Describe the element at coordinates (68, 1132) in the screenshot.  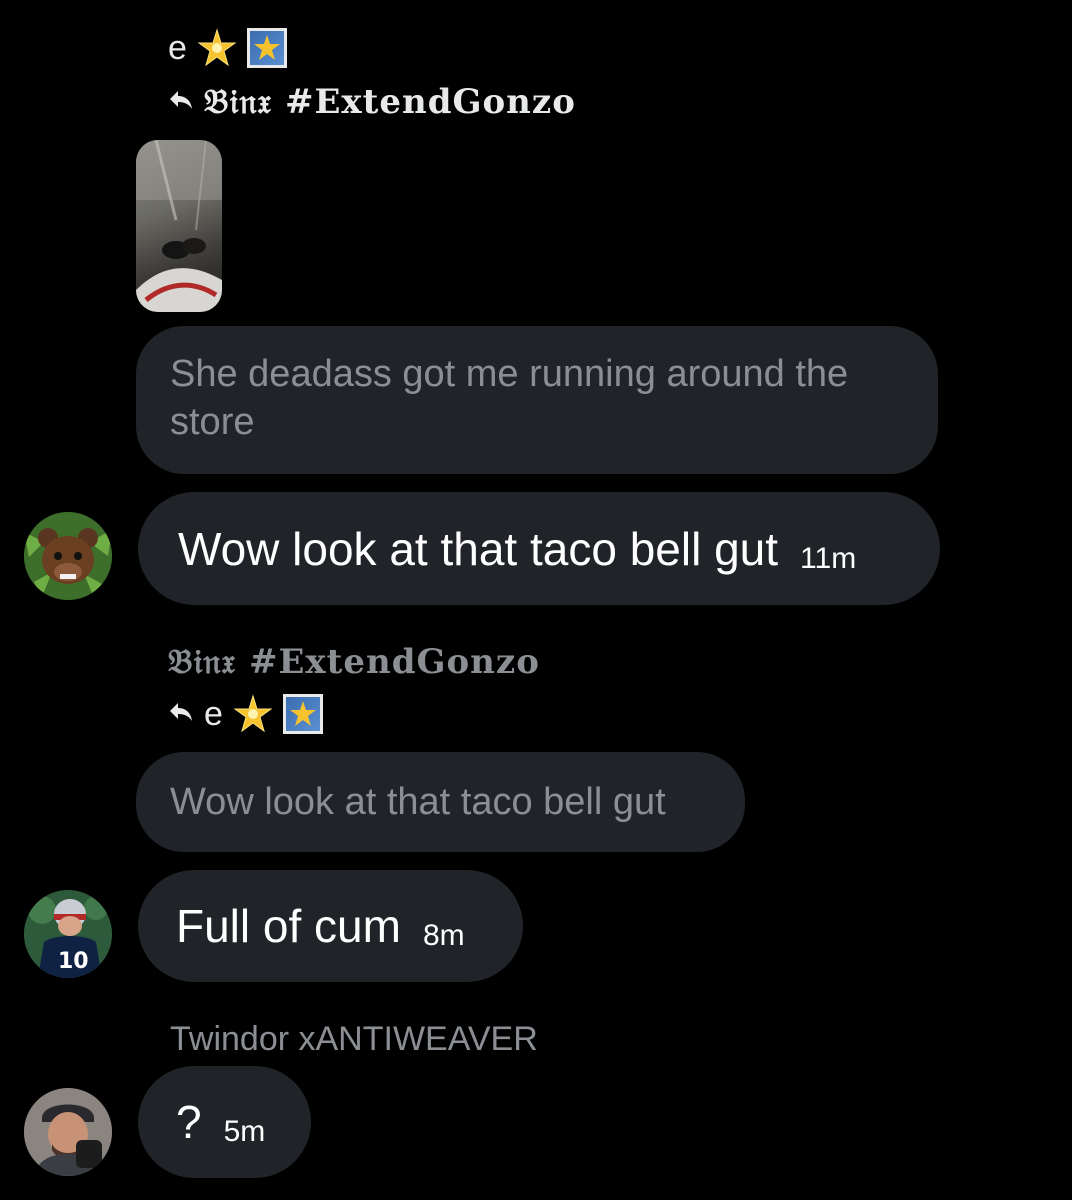
I see `man-avatar` at that location.